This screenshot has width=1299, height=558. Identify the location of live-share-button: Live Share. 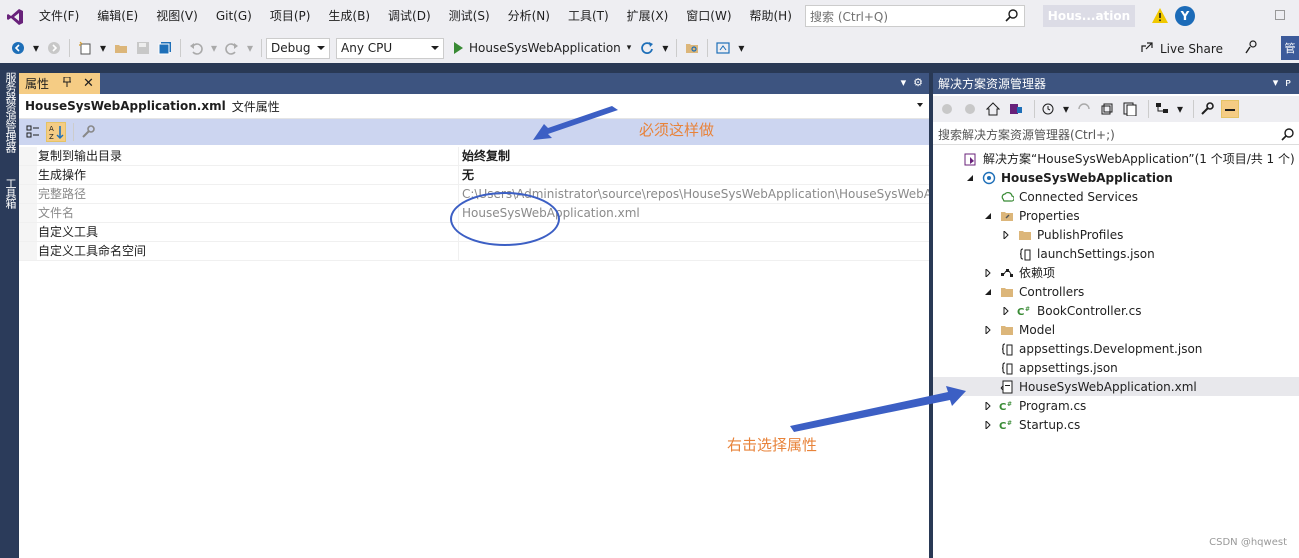
(1181, 48).